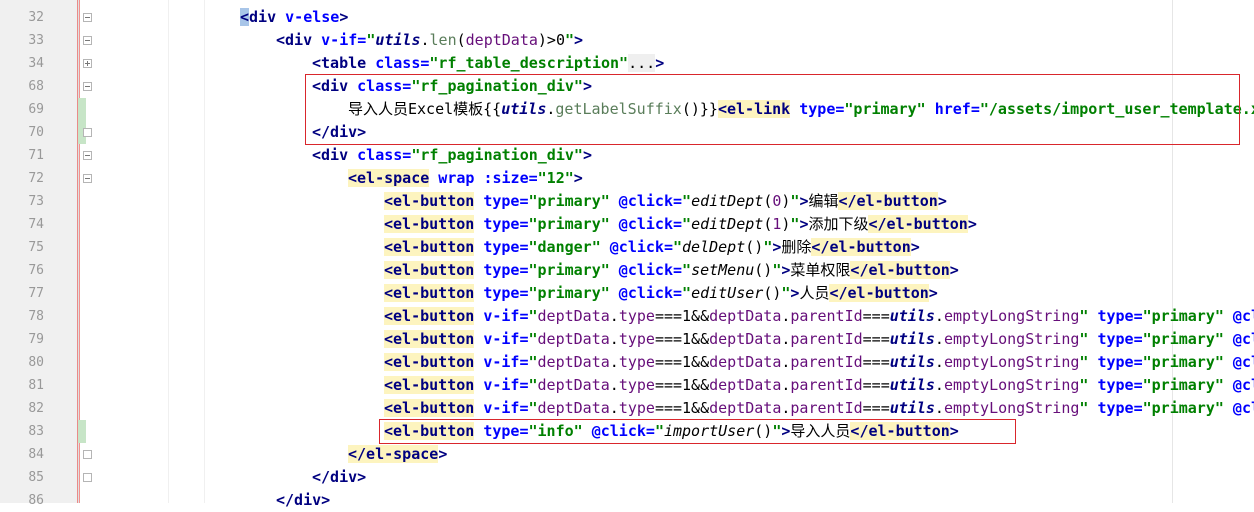 The height and width of the screenshot is (512, 1254). I want to click on code-text: <div v-if="utils.len(deptData)>0">, so click(429, 40).